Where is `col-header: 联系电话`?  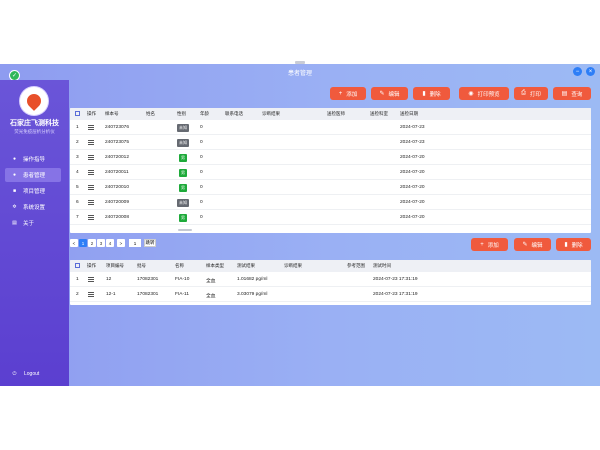
col-header: 联系电话 is located at coordinates (234, 113).